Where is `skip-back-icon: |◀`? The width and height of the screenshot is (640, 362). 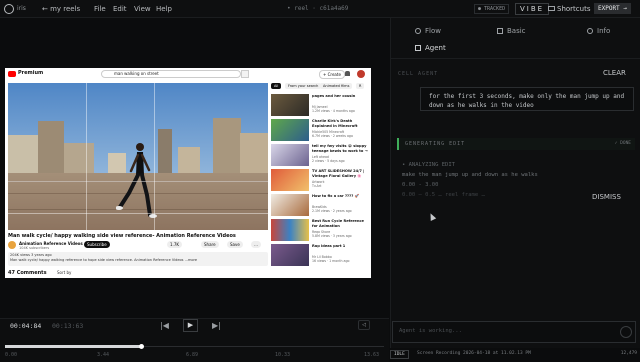
skip-back-icon: |◀ is located at coordinates (164, 325).